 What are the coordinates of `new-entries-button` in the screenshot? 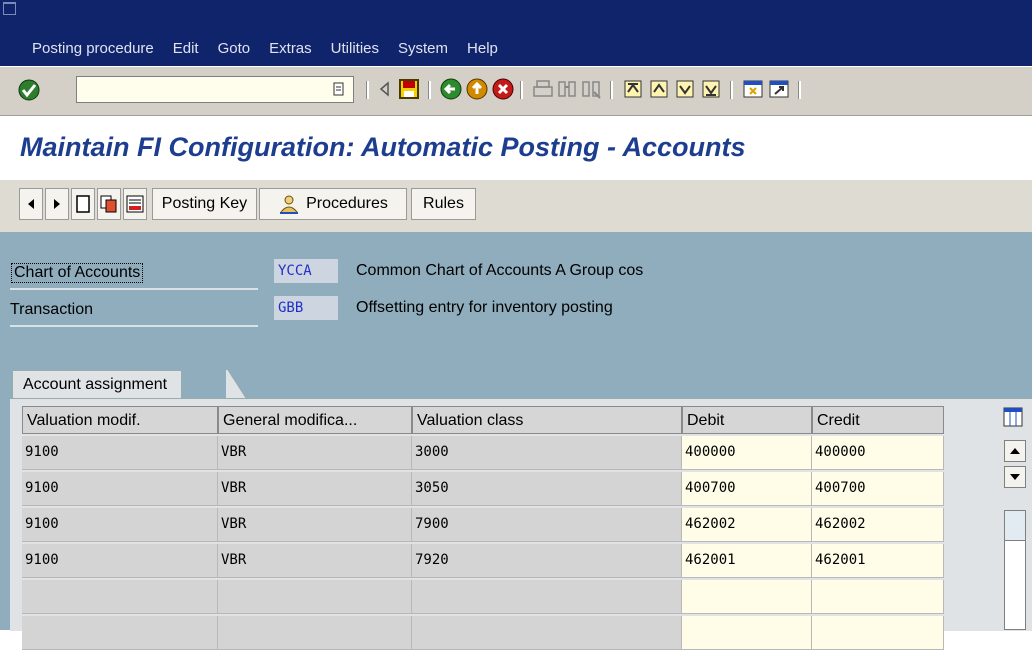 It's located at (83, 204).